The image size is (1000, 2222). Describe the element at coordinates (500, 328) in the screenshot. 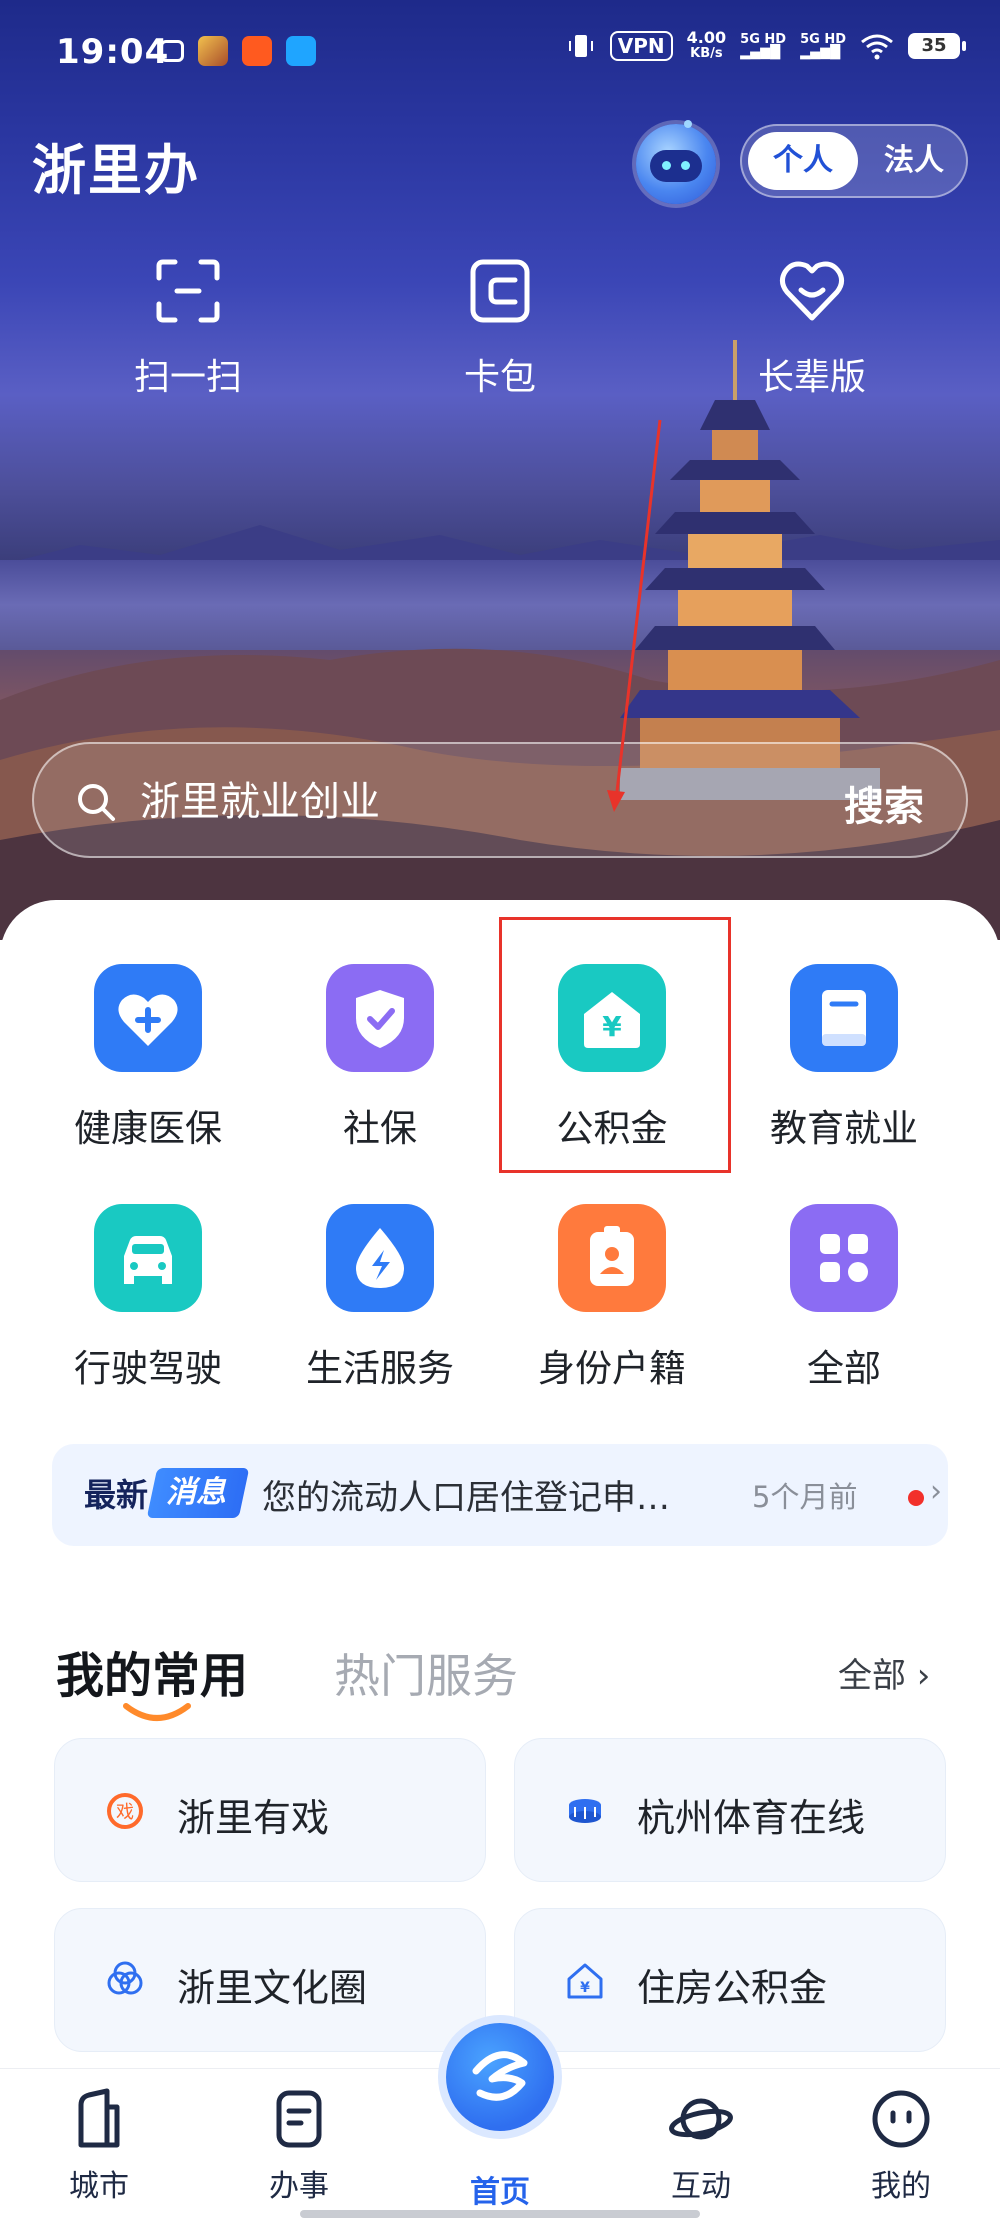

I see `quick-action-wallet: 卡包` at that location.